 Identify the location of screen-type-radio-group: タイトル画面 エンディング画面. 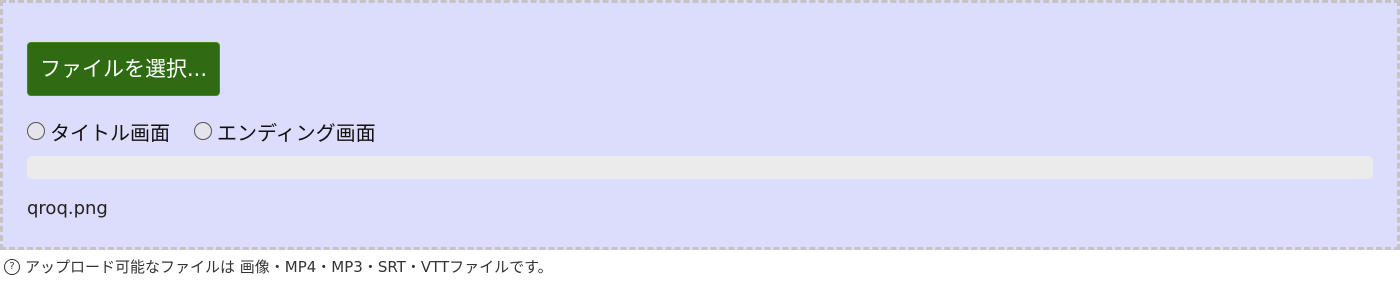
(201, 131).